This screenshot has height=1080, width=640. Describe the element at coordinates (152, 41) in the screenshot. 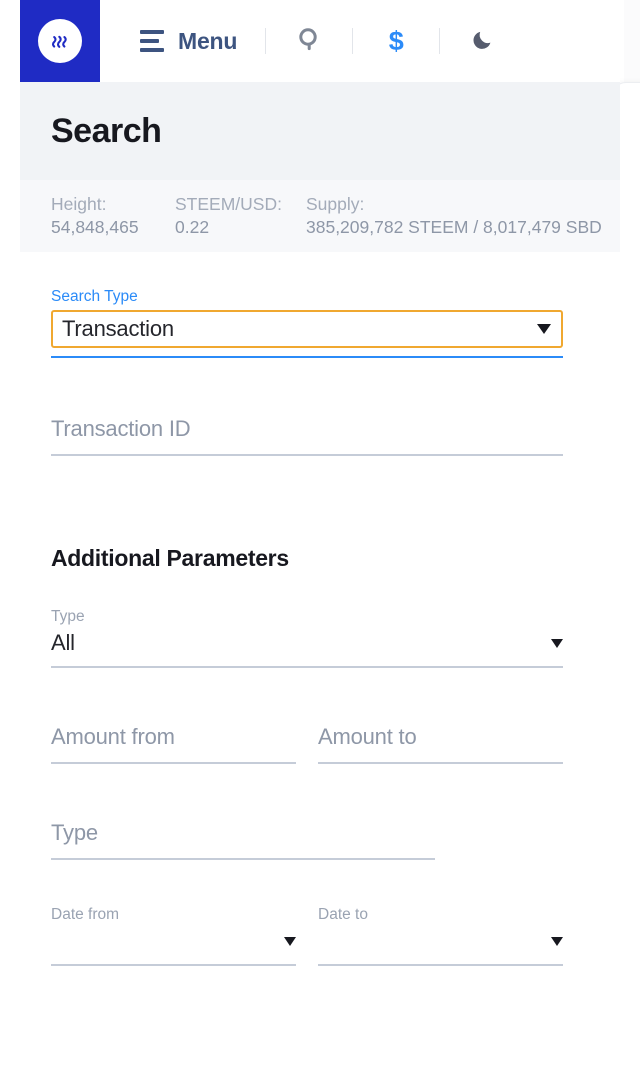

I see `hamburger-menu-icon` at that location.